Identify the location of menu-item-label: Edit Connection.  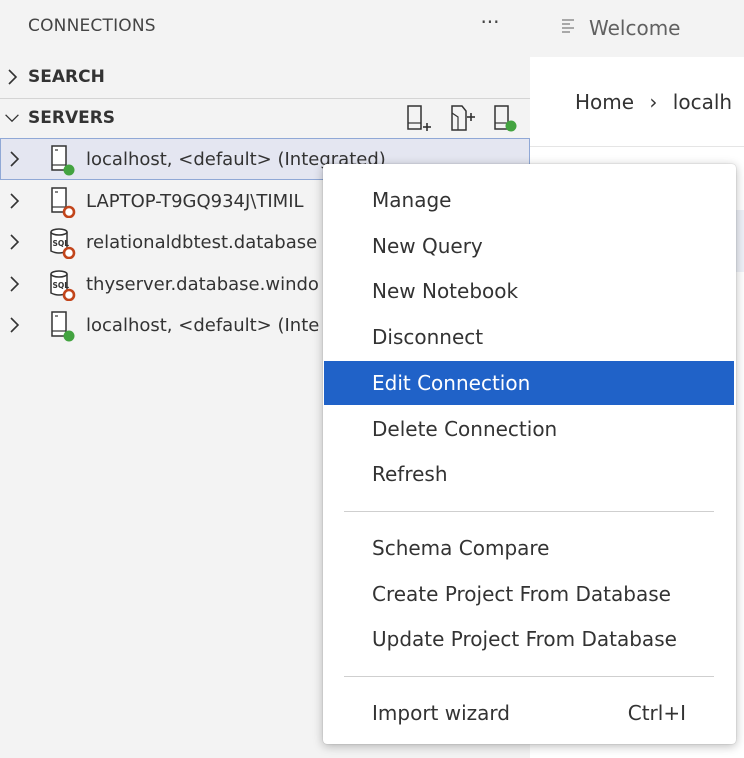
(451, 383).